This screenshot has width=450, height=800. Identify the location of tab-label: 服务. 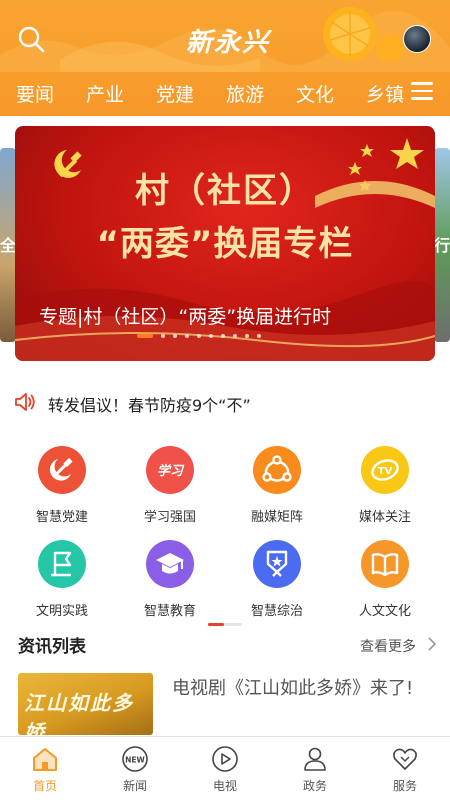
(404, 786).